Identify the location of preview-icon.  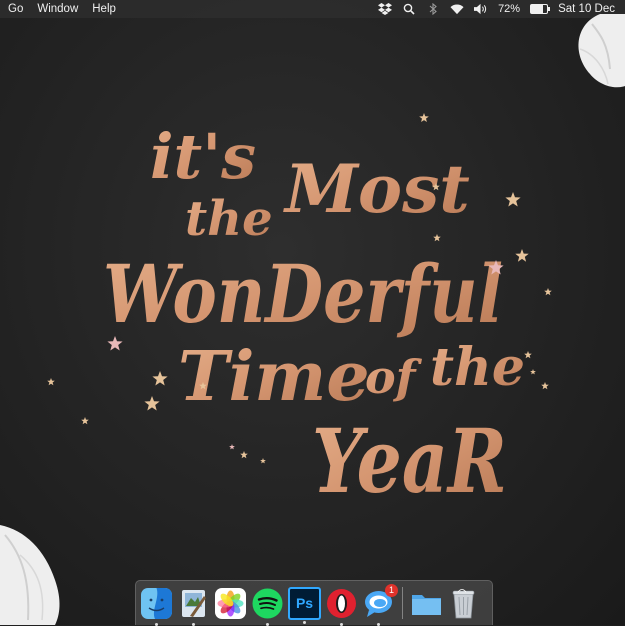
(194, 603).